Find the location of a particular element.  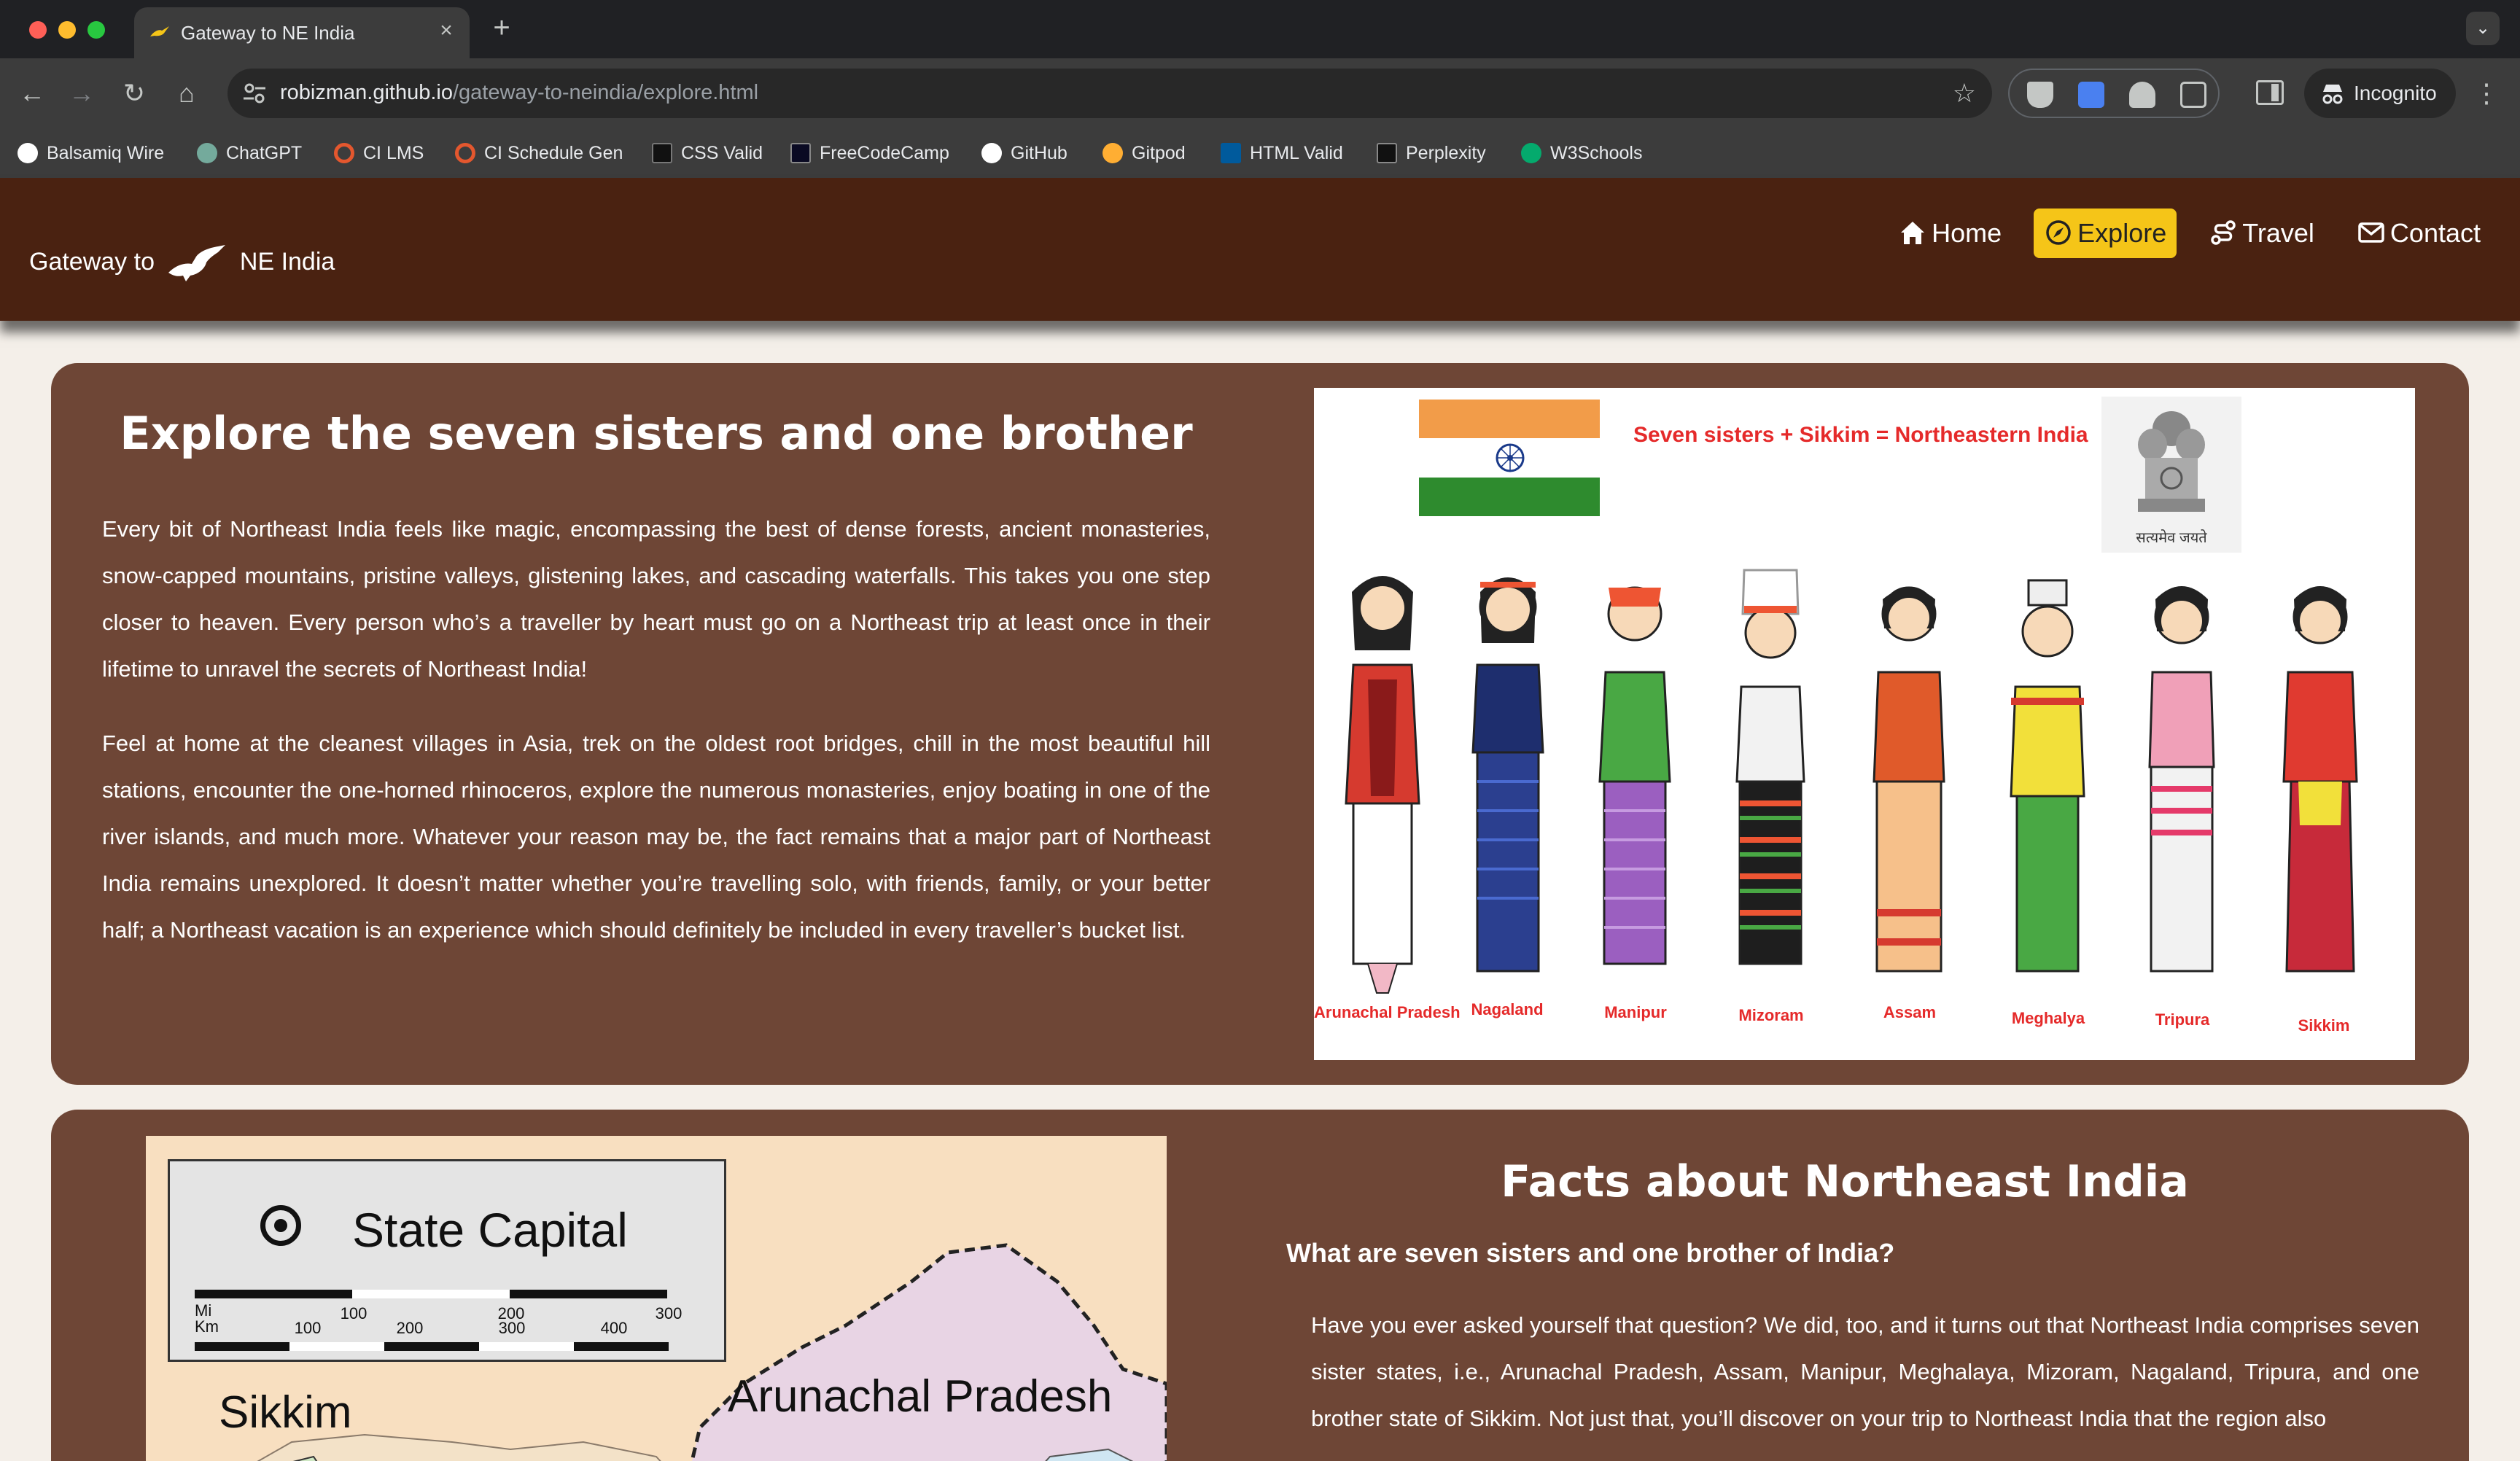

window-close-button is located at coordinates (38, 30).